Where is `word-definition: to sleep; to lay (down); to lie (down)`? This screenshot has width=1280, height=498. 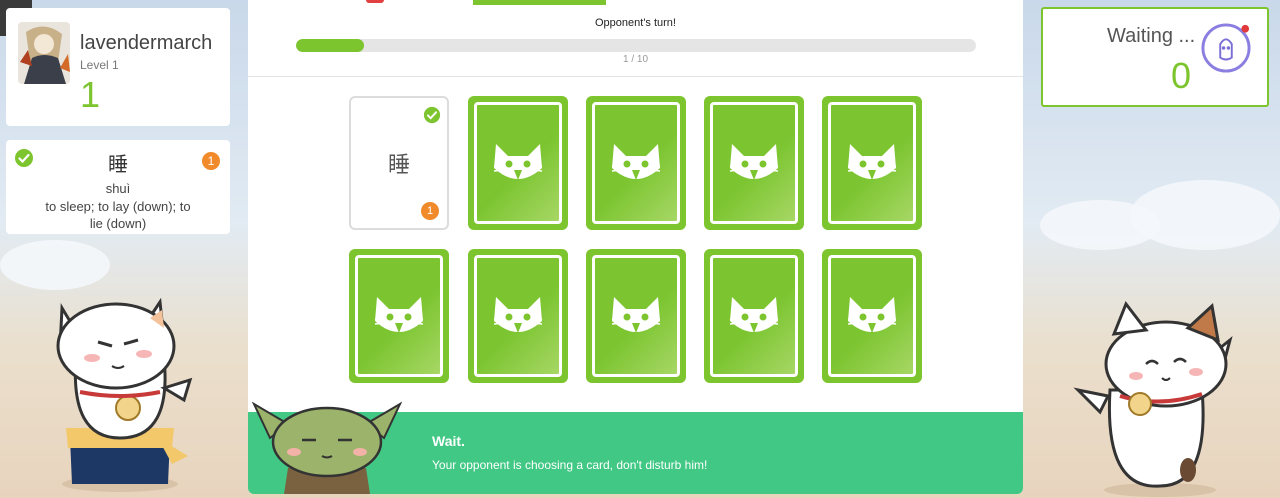 word-definition: to sleep; to lay (down); to lie (down) is located at coordinates (118, 215).